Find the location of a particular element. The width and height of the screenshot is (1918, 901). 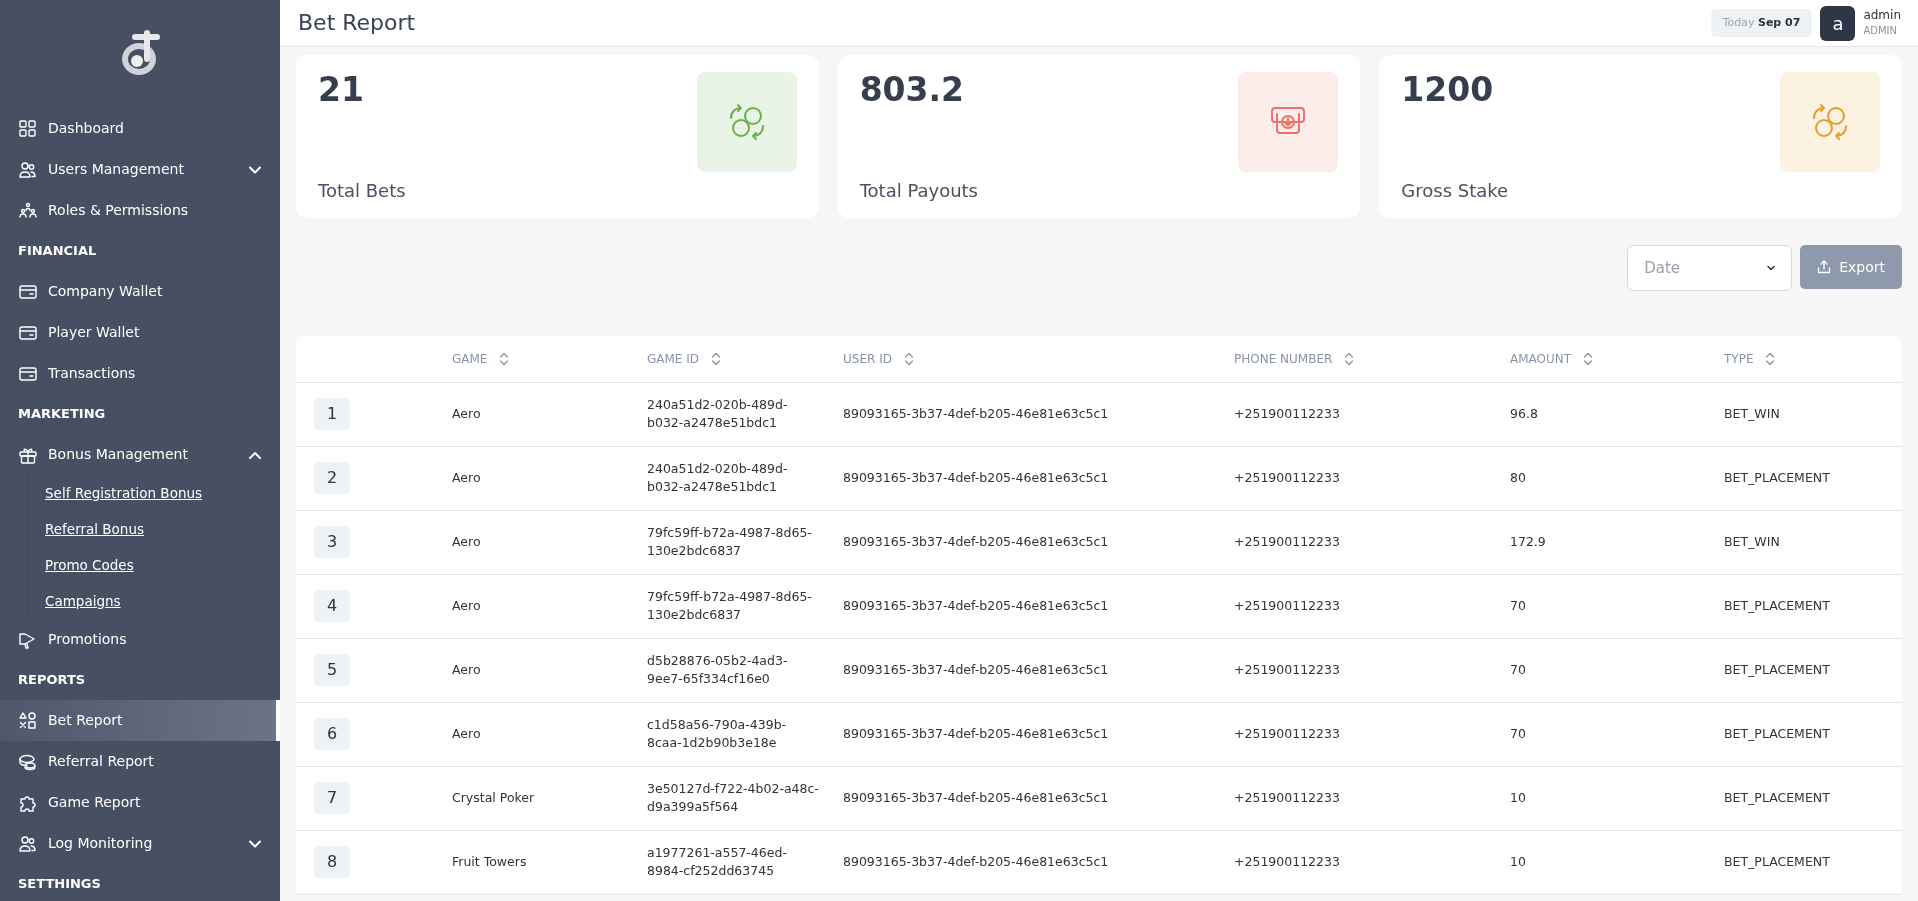

submenu-item: Promo Codes is located at coordinates (162, 565).